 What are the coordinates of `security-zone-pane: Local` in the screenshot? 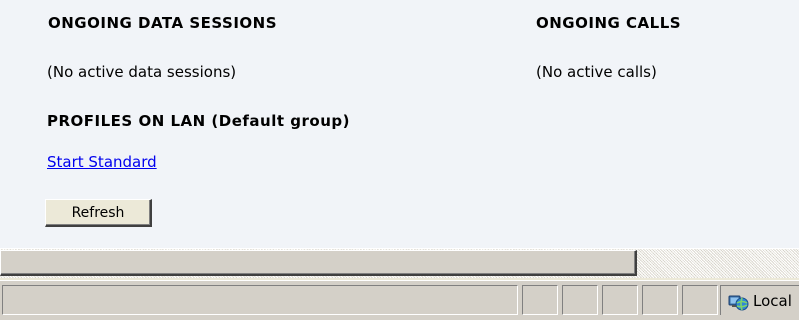 It's located at (759, 300).